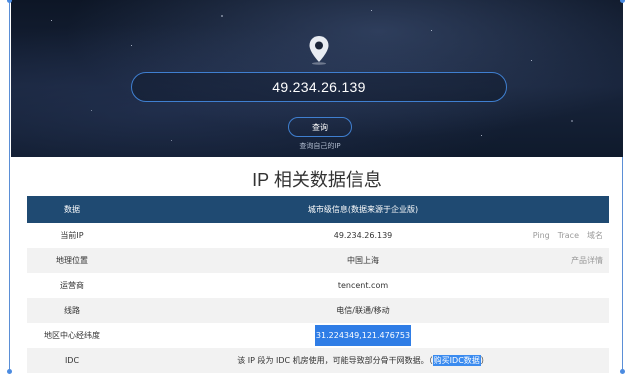 Image resolution: width=632 pixels, height=374 pixels. What do you see at coordinates (72, 360) in the screenshot?
I see `row-label: IDC` at bounding box center [72, 360].